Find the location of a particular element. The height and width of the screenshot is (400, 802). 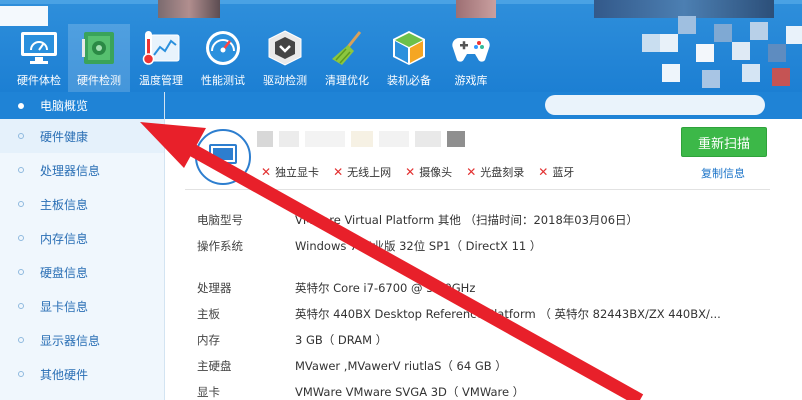

toolbar-item-temperature: 温度管理 is located at coordinates (161, 58).